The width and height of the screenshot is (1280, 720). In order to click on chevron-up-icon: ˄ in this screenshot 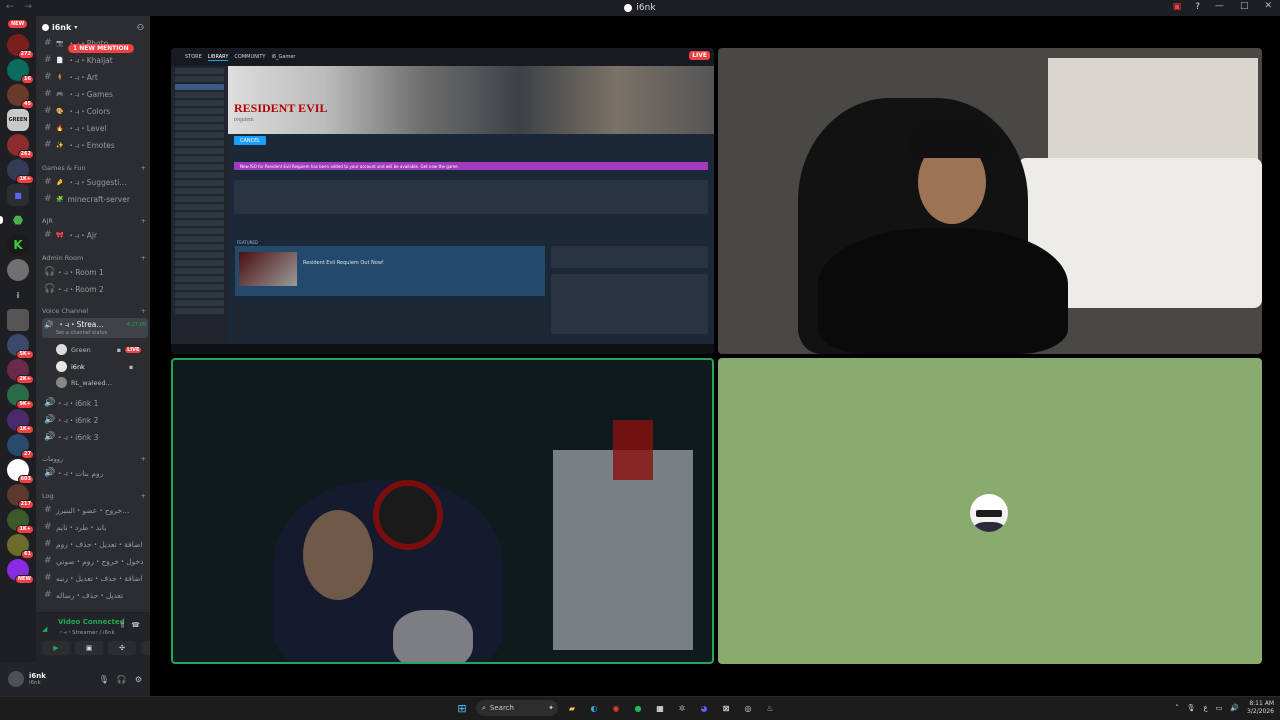, I will do `click(1177, 708)`.